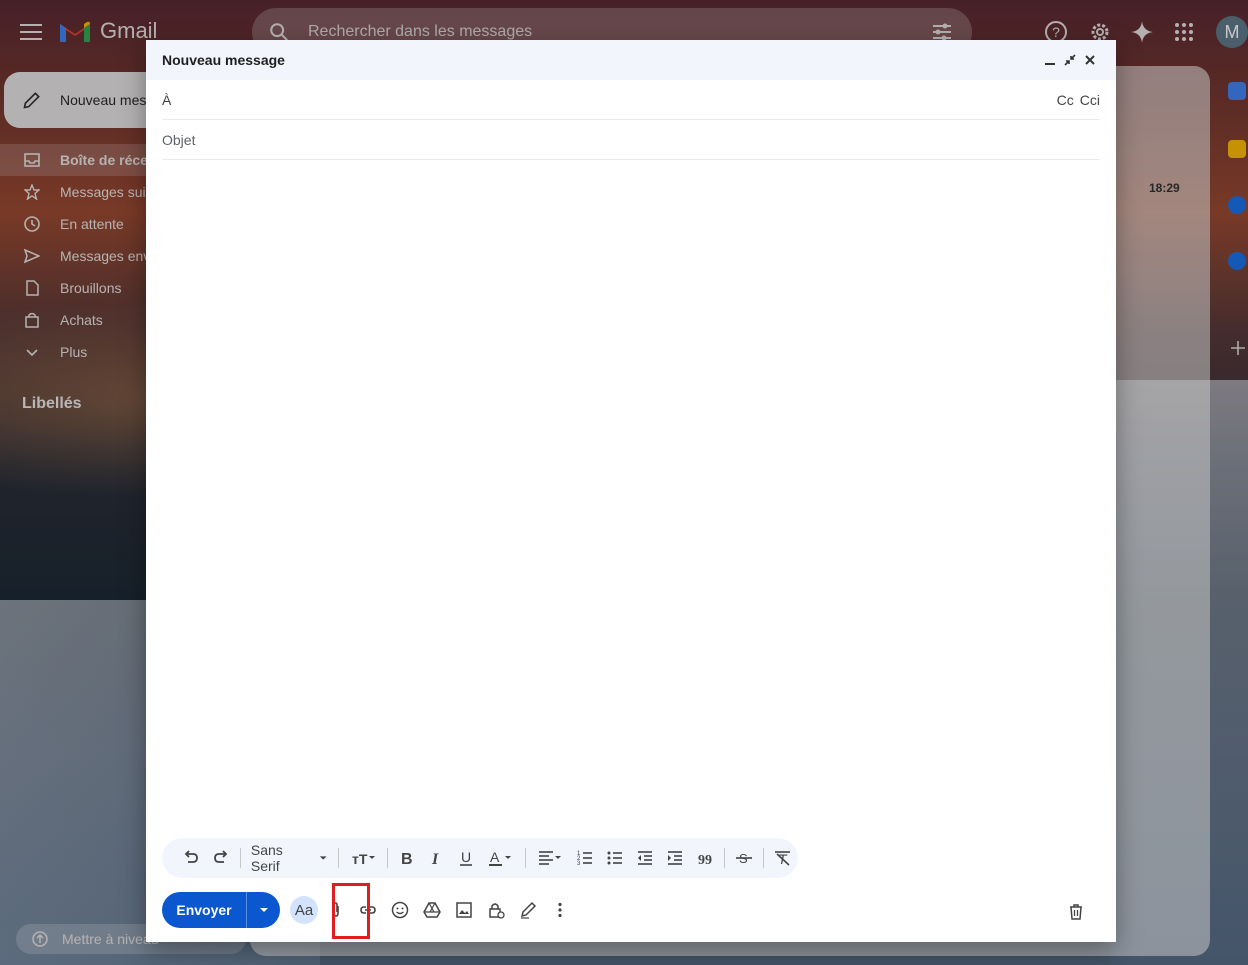 This screenshot has height=965, width=1248. What do you see at coordinates (1090, 60) in the screenshot?
I see `close-icon` at bounding box center [1090, 60].